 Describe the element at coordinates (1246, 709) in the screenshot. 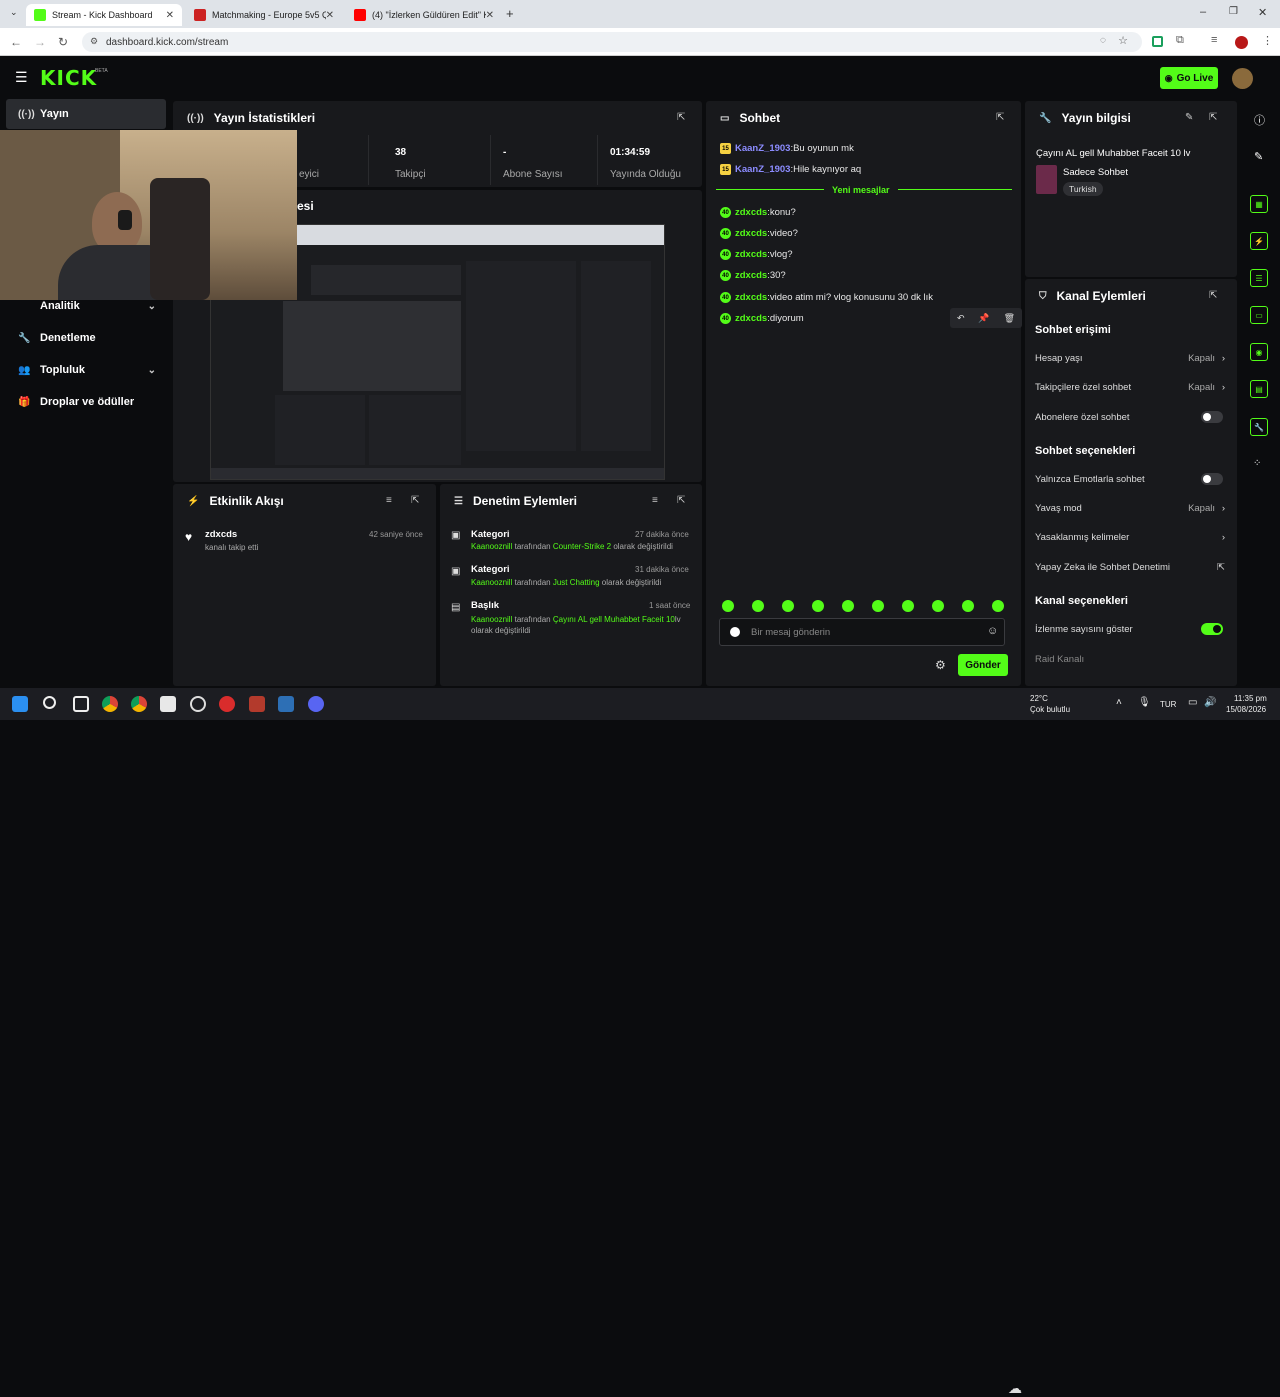

I see `clock-date: 15/08/2026` at that location.